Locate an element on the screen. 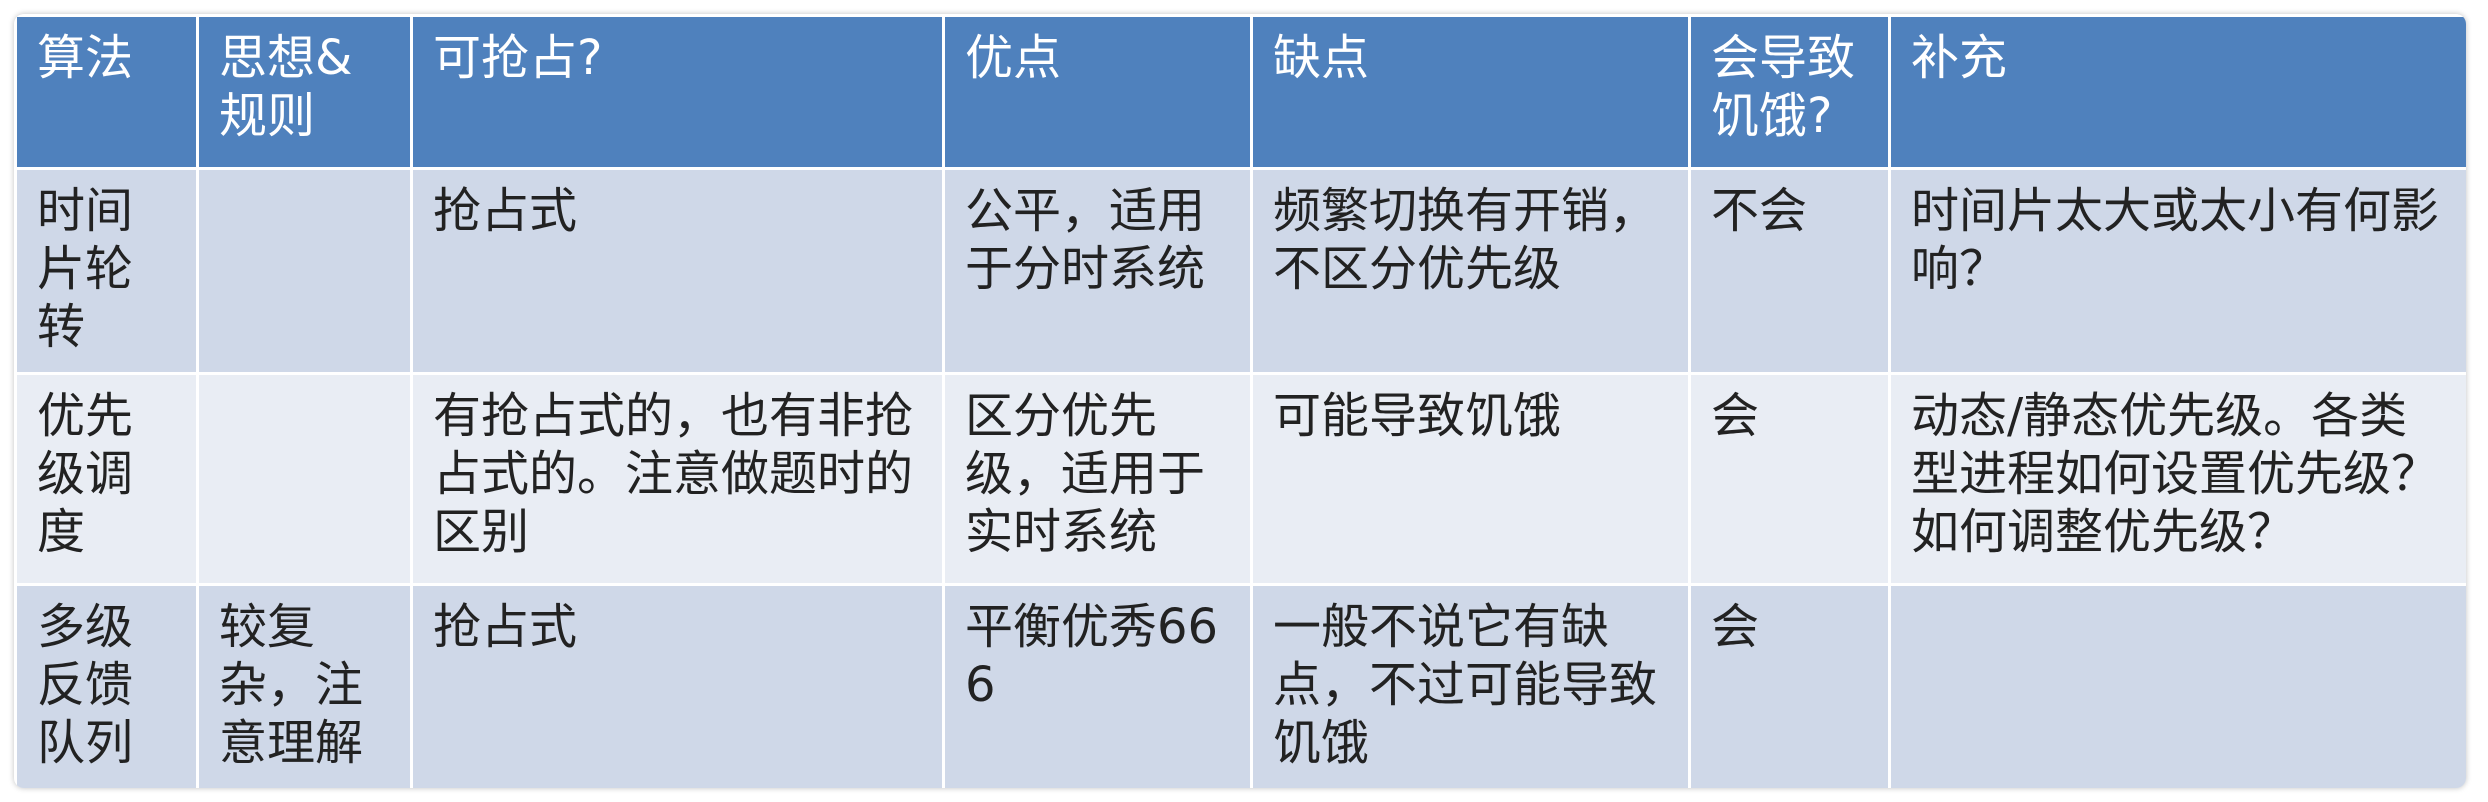 This screenshot has width=2488, height=802. header-cell-disadvantages: 缺点 is located at coordinates (1470, 92).